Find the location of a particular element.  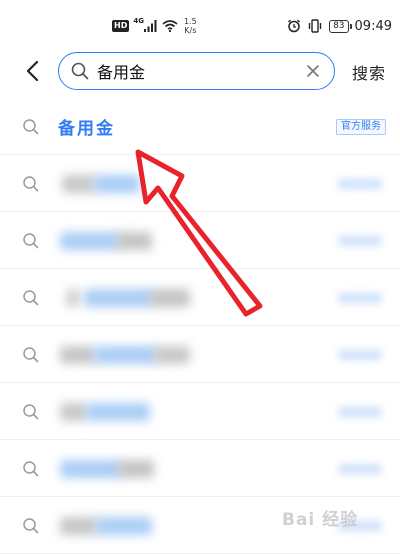

vibrate-icon is located at coordinates (315, 26).